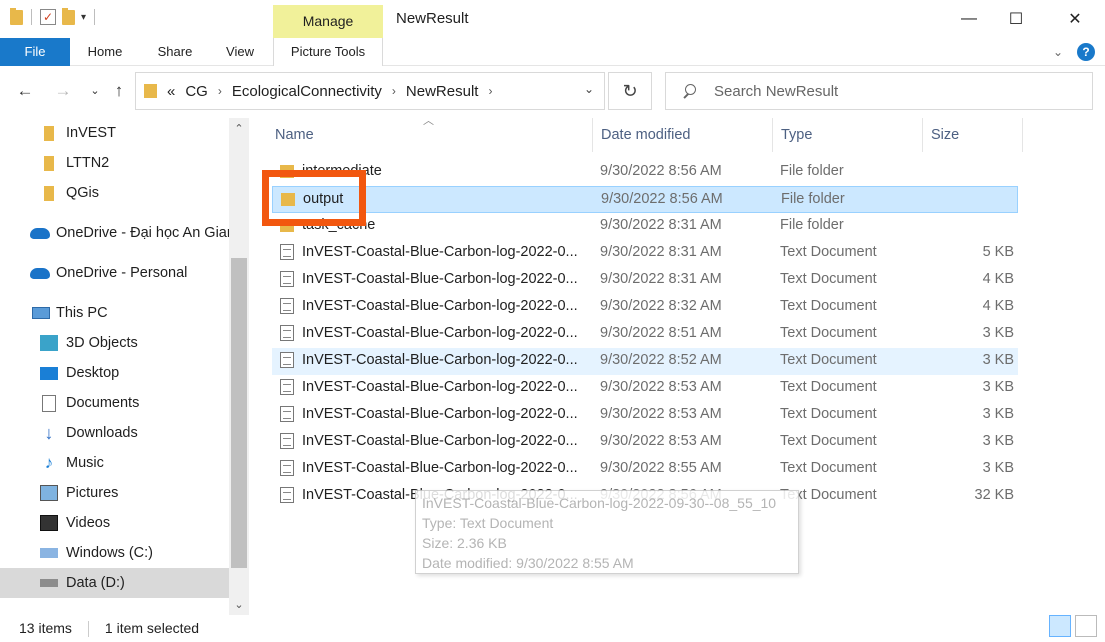  I want to click on tab-share: Share, so click(175, 52).